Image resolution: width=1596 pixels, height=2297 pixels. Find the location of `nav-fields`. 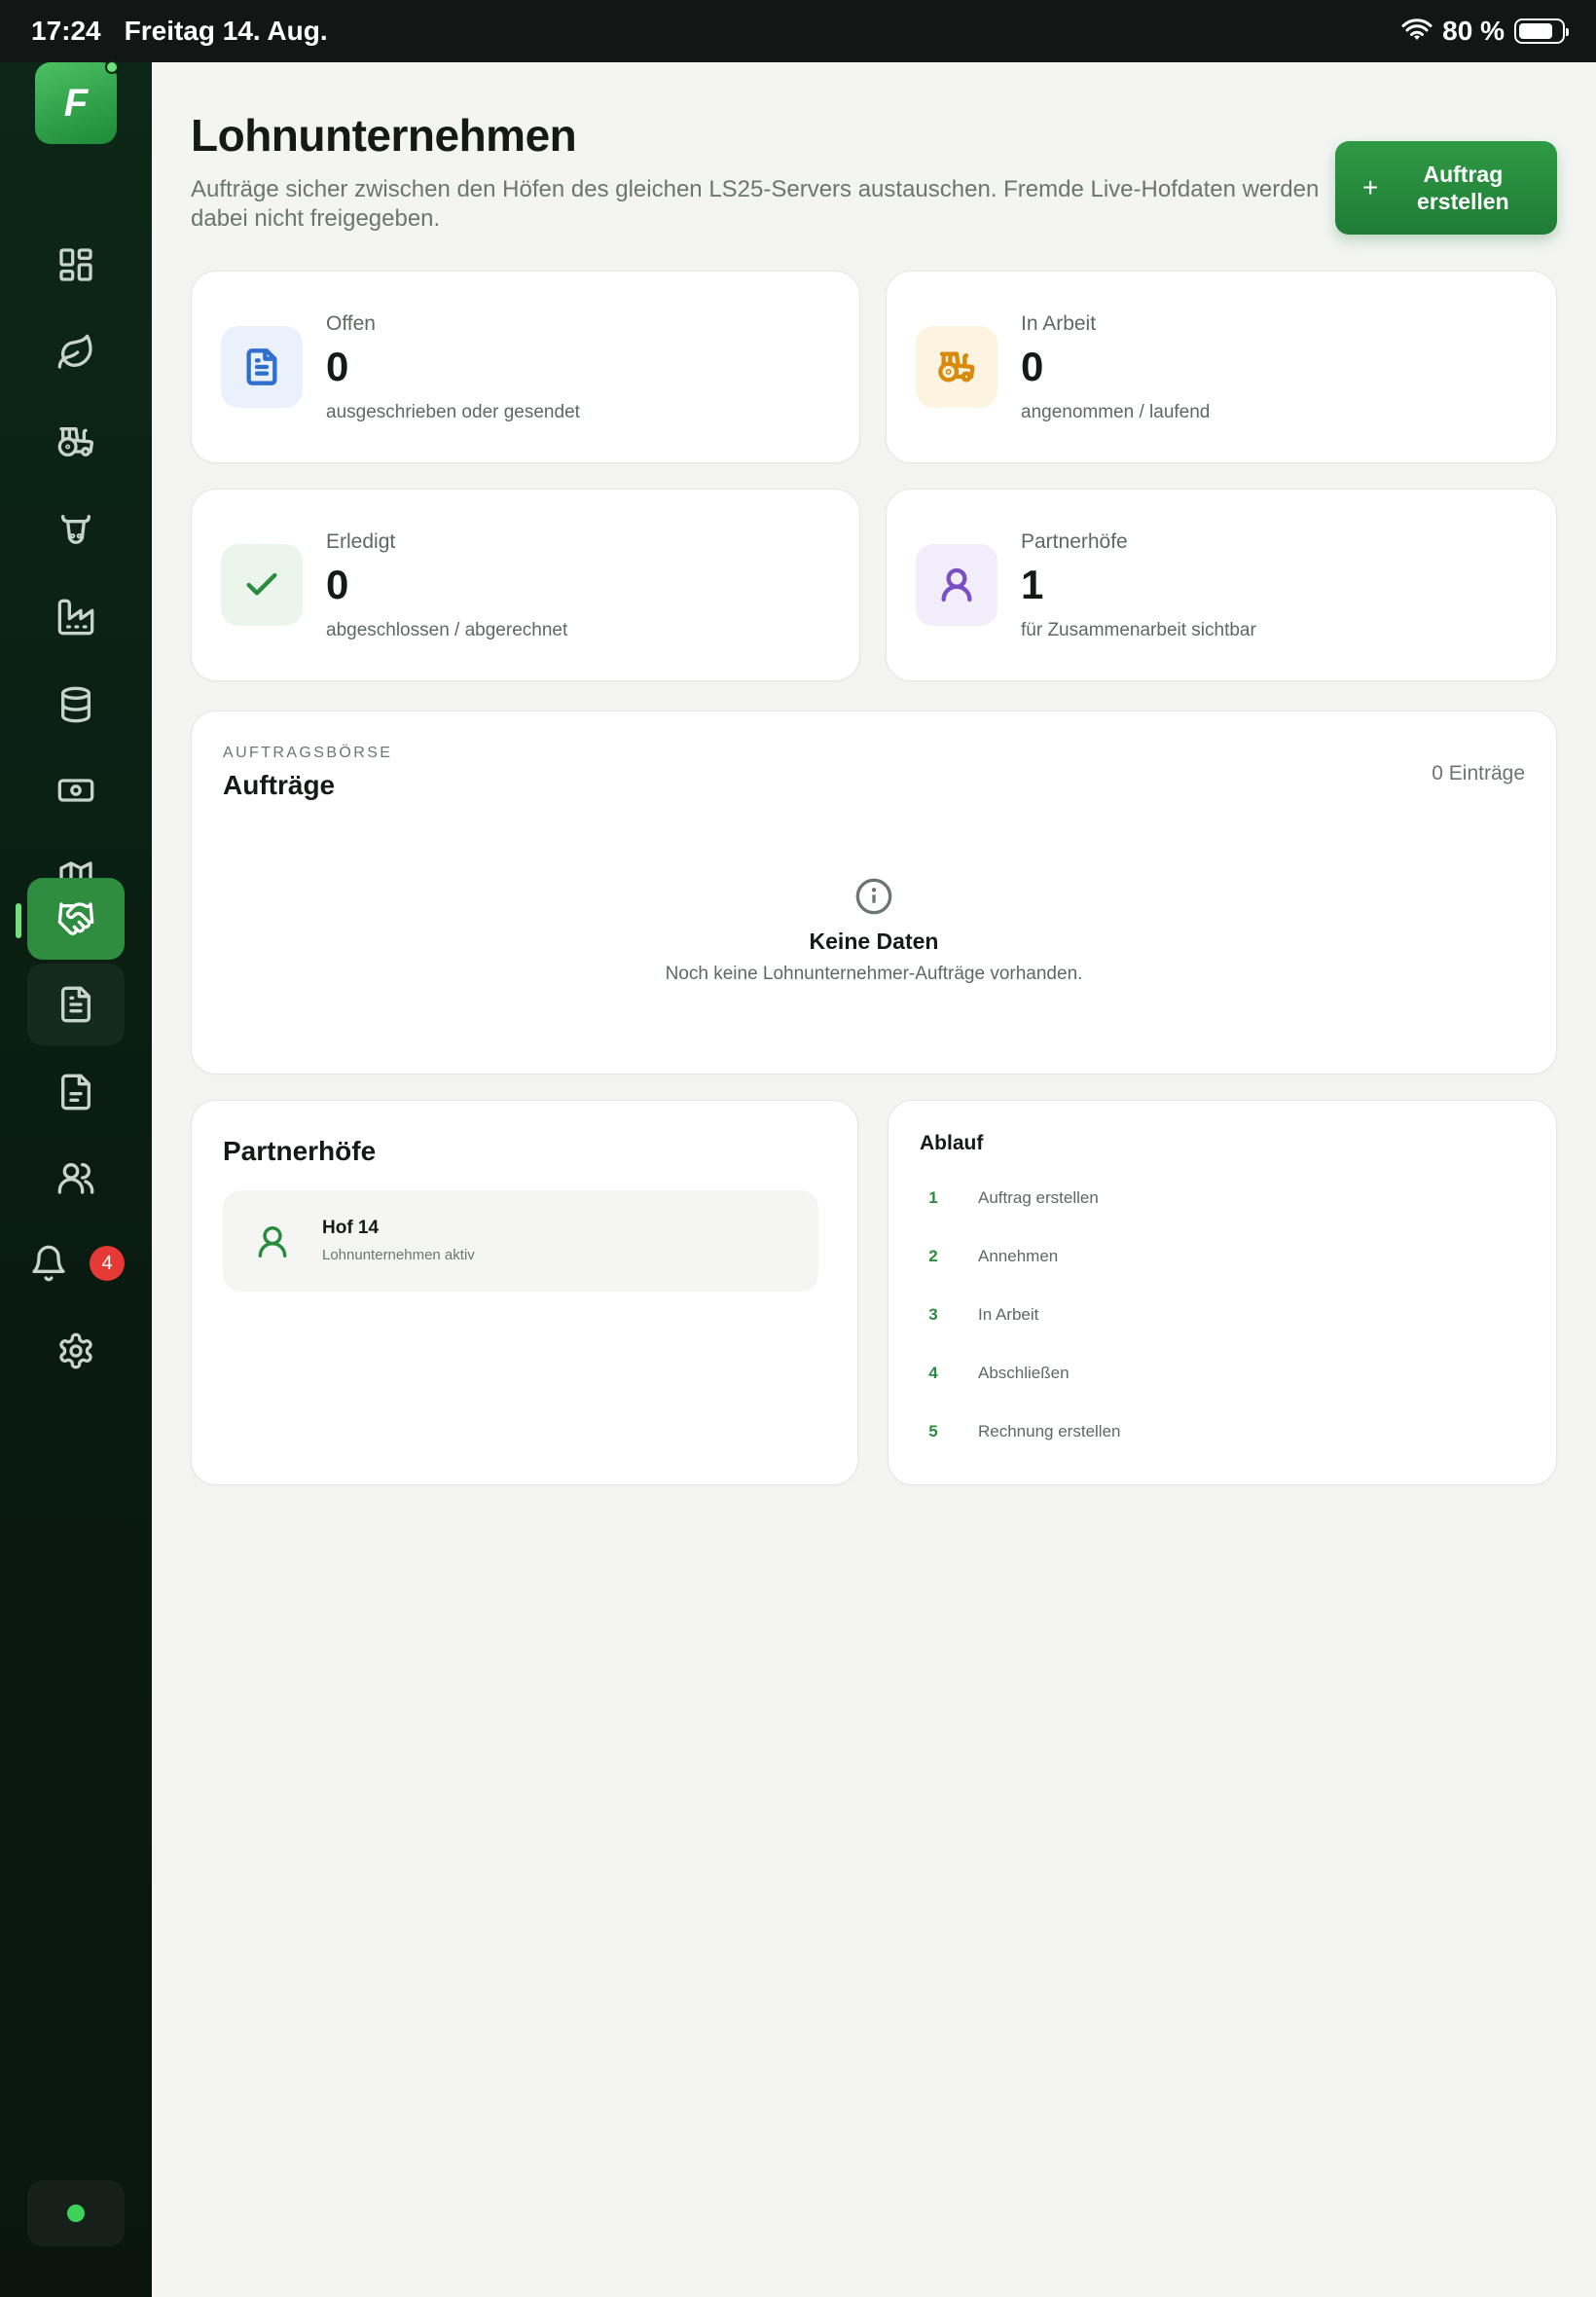

nav-fields is located at coordinates (76, 352).